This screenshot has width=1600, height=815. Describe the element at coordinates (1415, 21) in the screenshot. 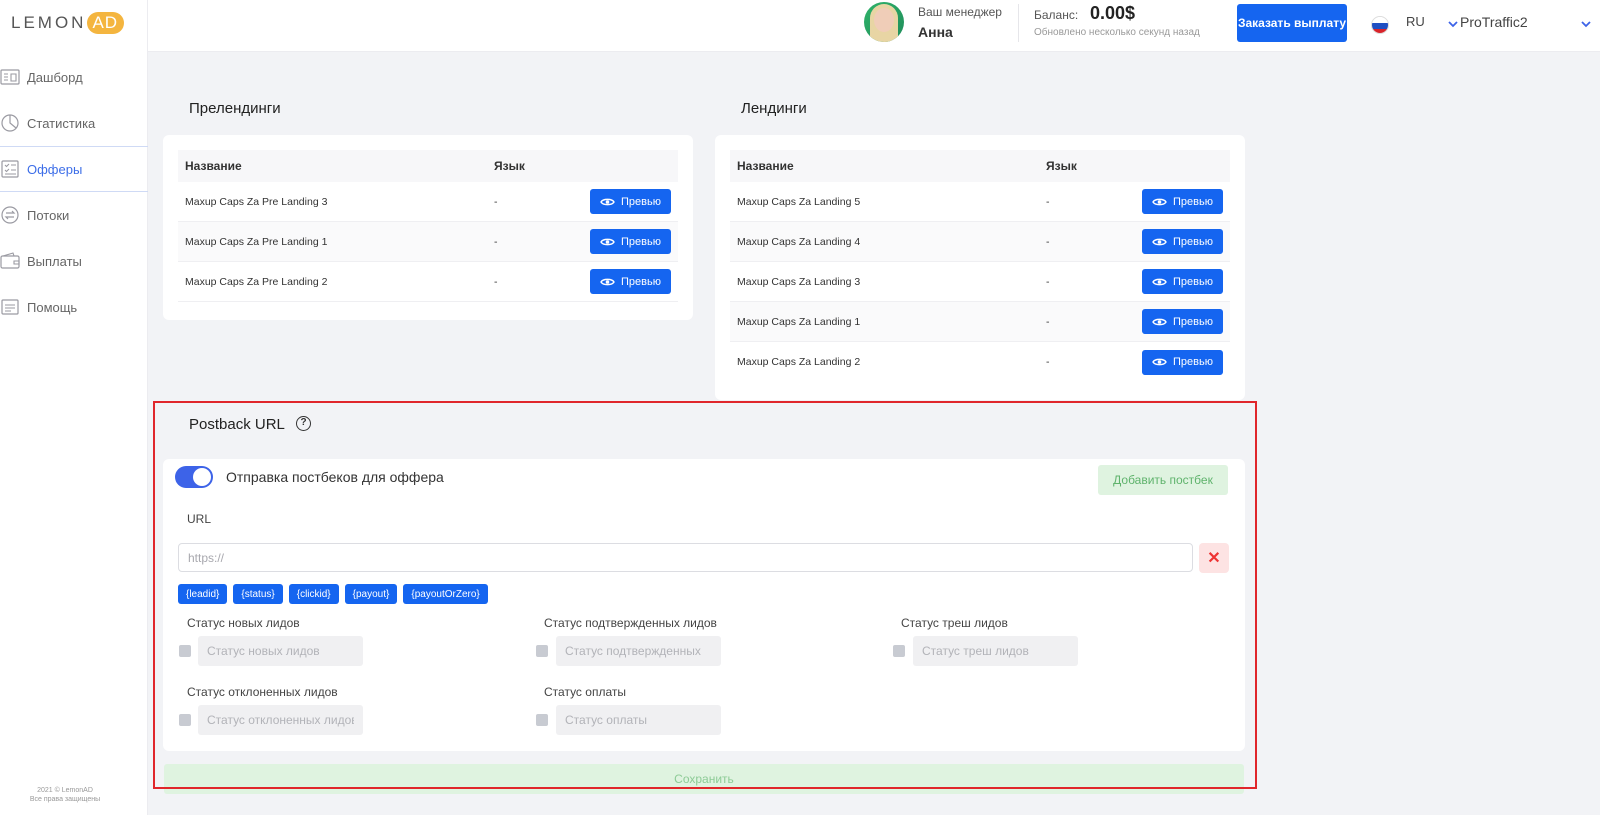

I see `language-selector: RU` at that location.